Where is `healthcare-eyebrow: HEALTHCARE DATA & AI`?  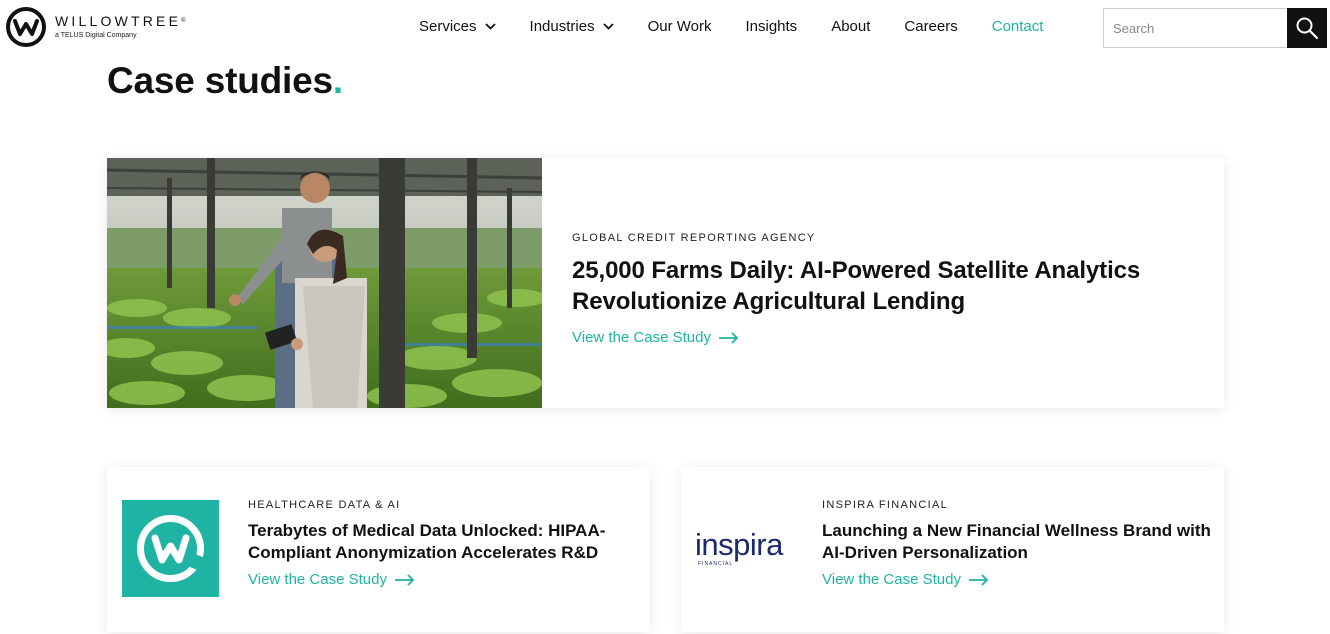 healthcare-eyebrow: HEALTHCARE DATA & AI is located at coordinates (324, 505).